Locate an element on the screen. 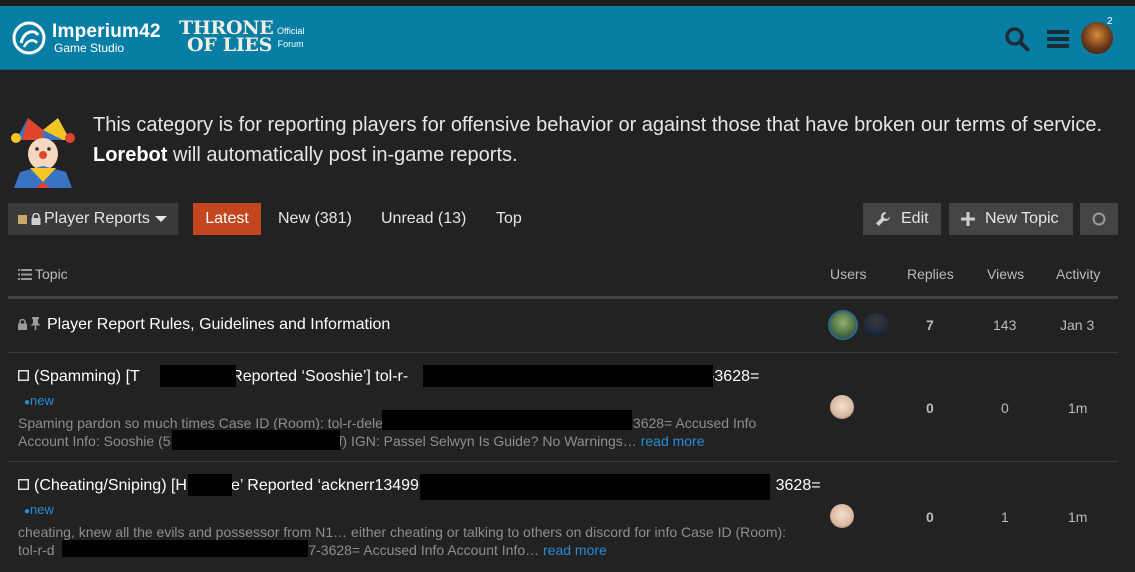 The height and width of the screenshot is (572, 1135). notification-level-button is located at coordinates (1099, 219).